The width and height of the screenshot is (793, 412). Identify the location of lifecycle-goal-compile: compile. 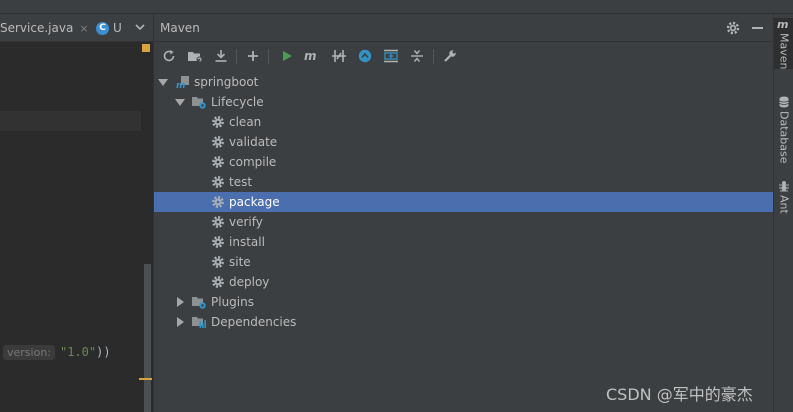
(463, 162).